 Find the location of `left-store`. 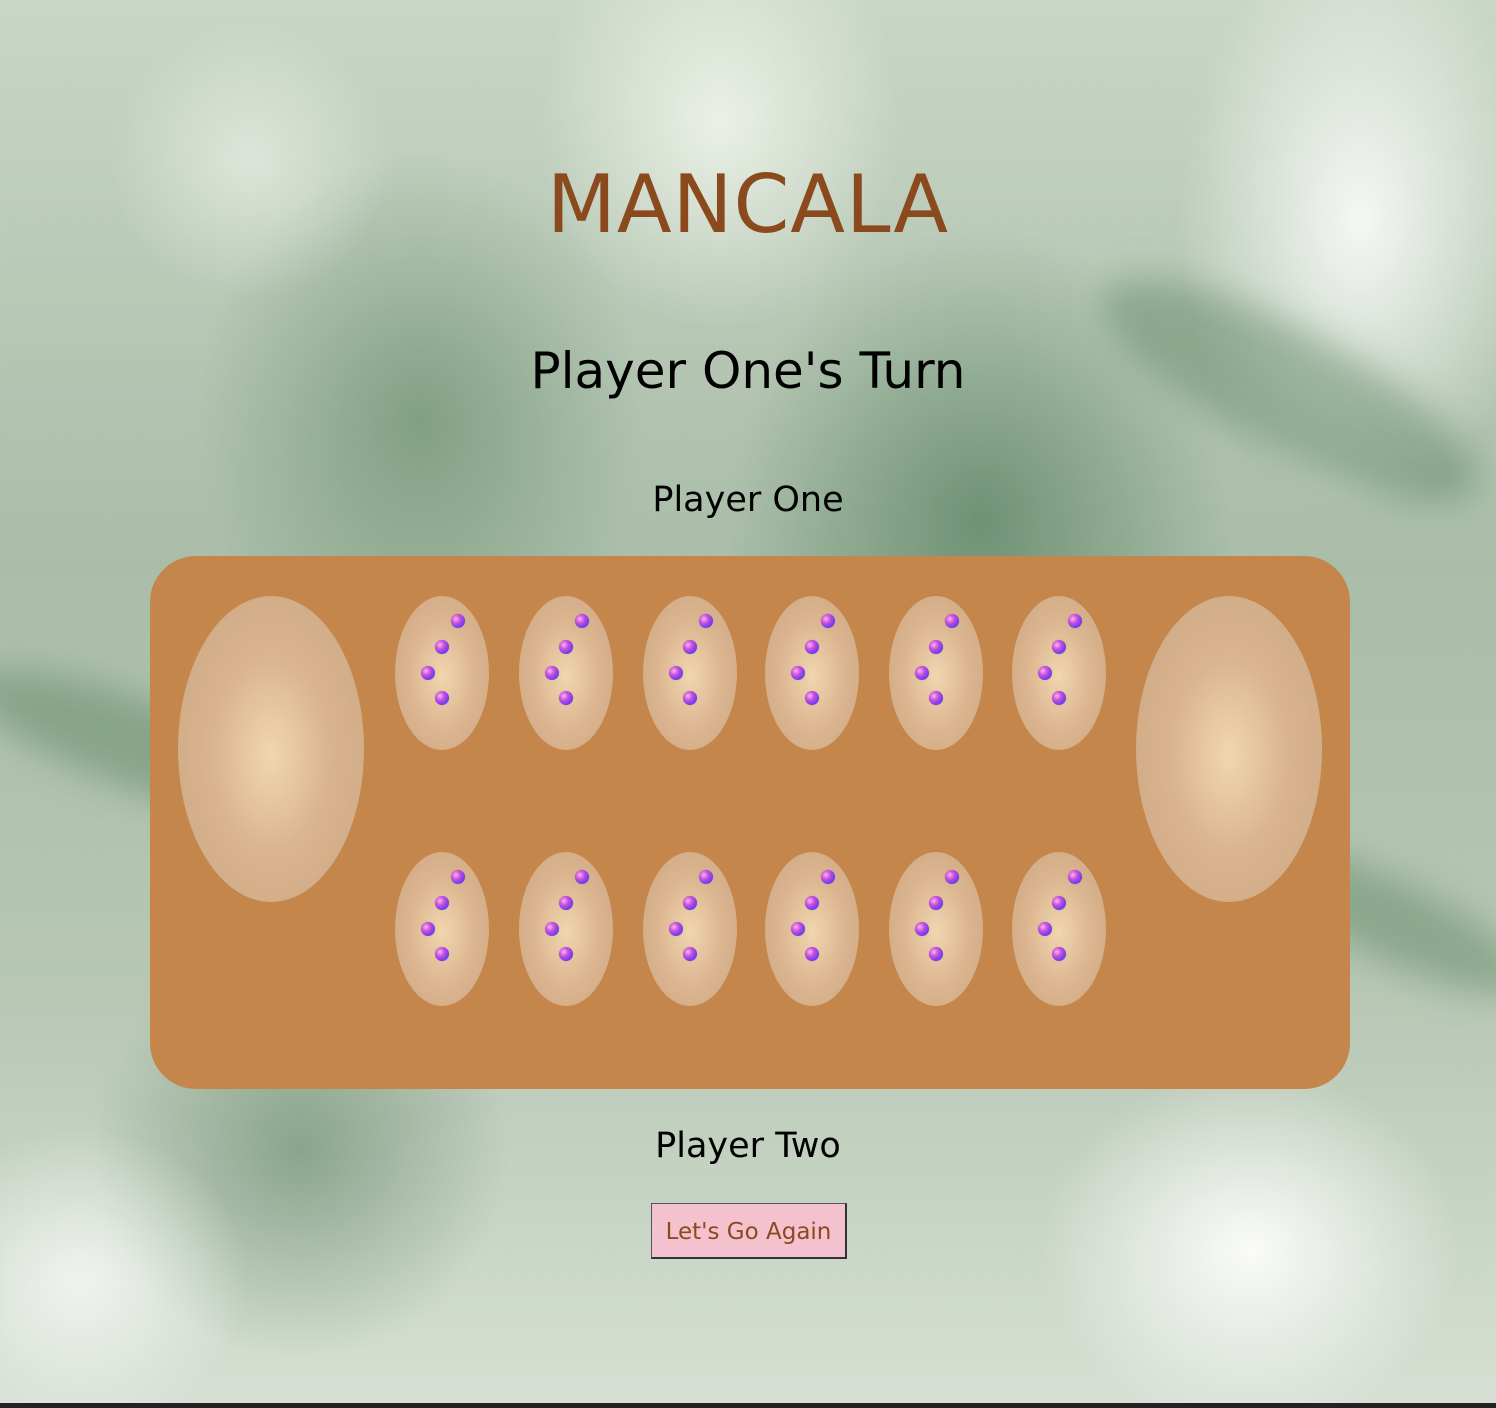

left-store is located at coordinates (271, 749).